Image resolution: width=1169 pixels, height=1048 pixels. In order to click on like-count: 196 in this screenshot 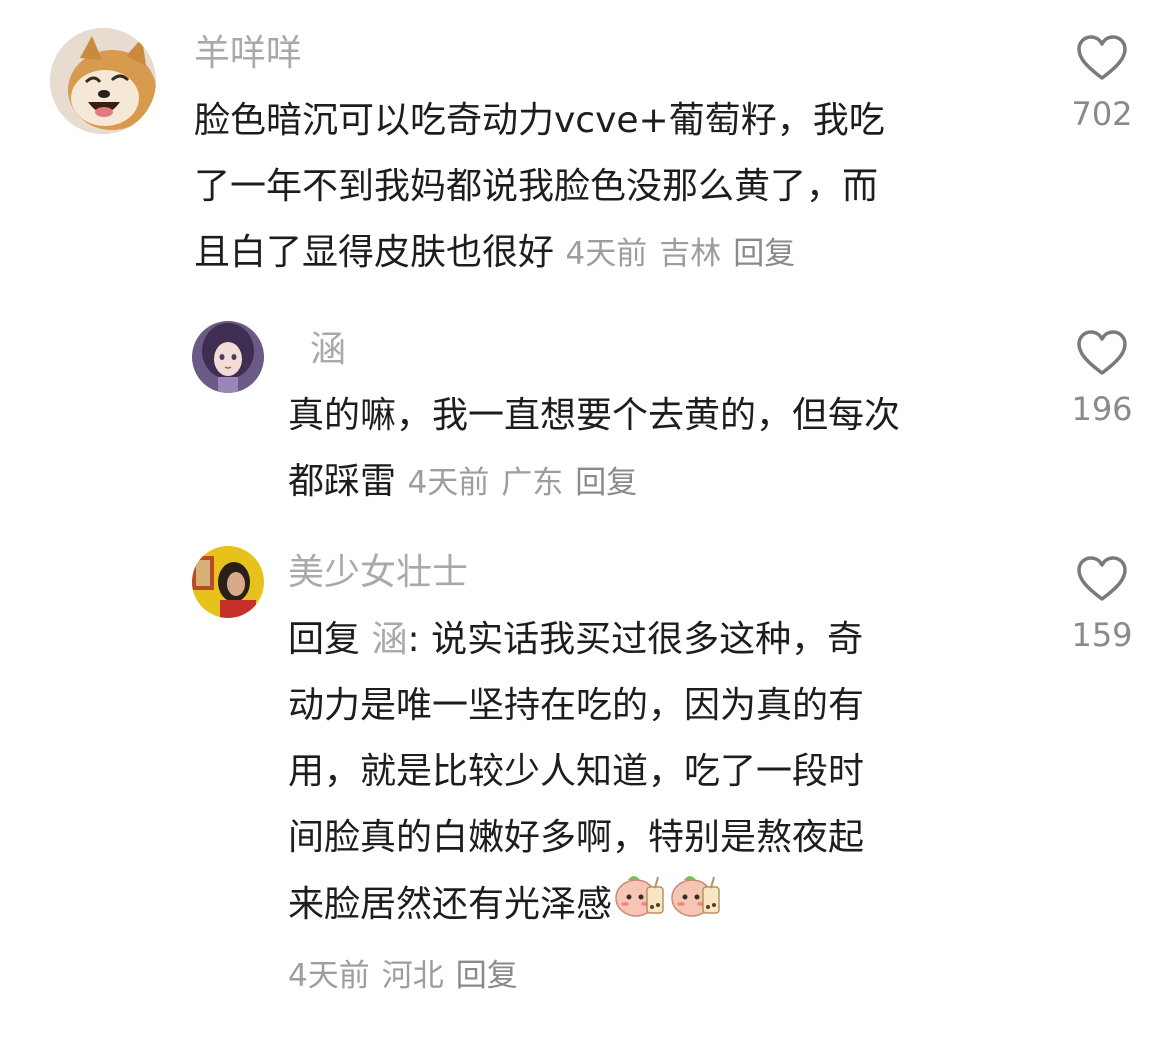, I will do `click(1102, 409)`.